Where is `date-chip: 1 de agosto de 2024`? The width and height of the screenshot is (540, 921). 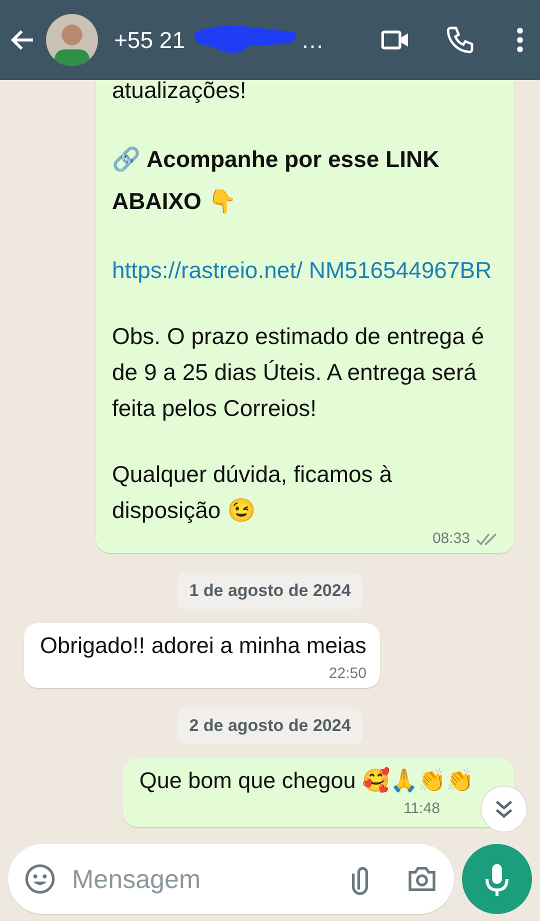 date-chip: 1 de agosto de 2024 is located at coordinates (270, 591).